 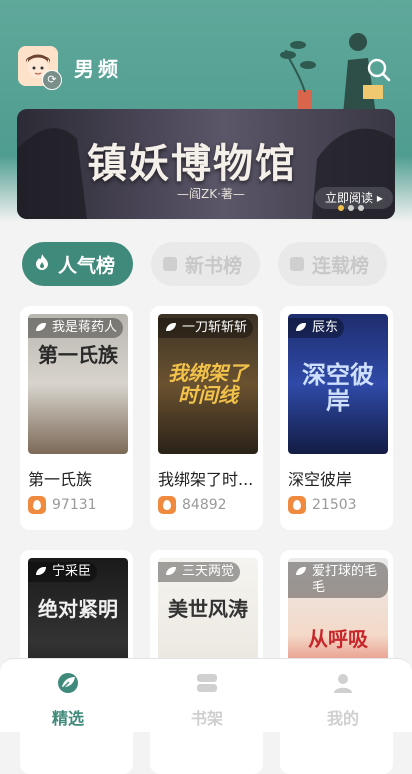 I want to click on cover-title: 从呼吸, so click(x=338, y=639).